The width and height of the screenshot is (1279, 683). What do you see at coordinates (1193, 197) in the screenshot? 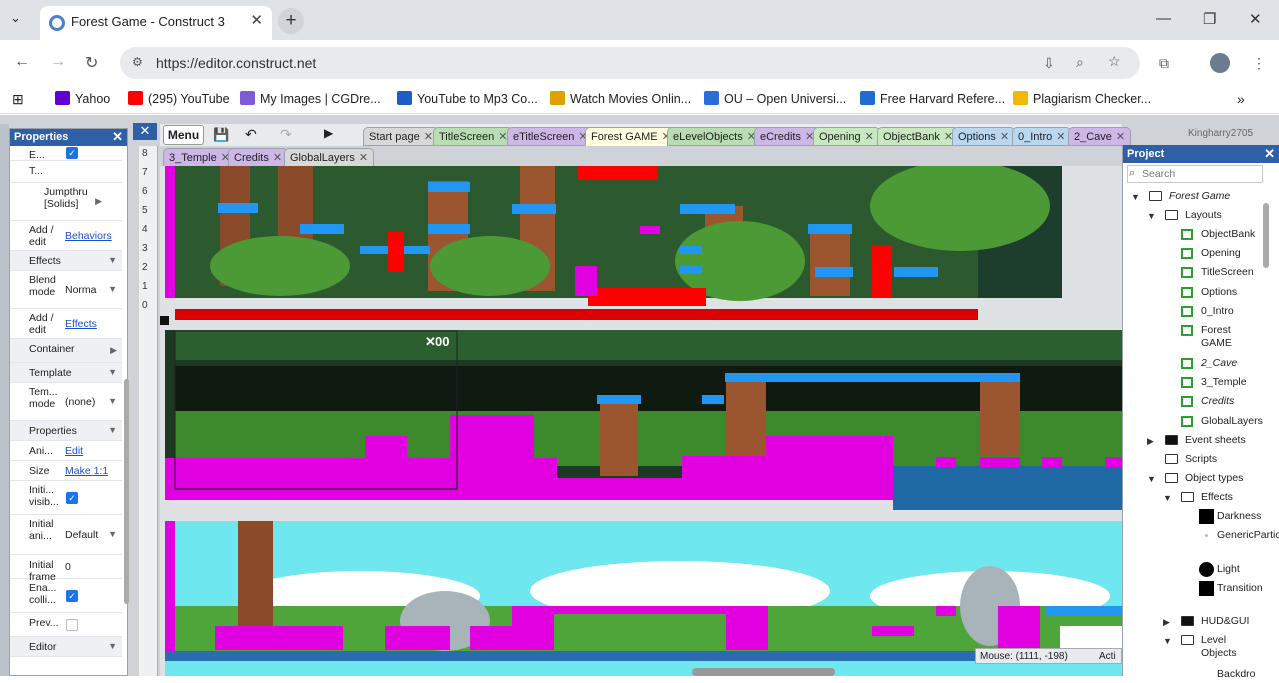
I see `tree-item: ▼ Forest Game` at bounding box center [1193, 197].